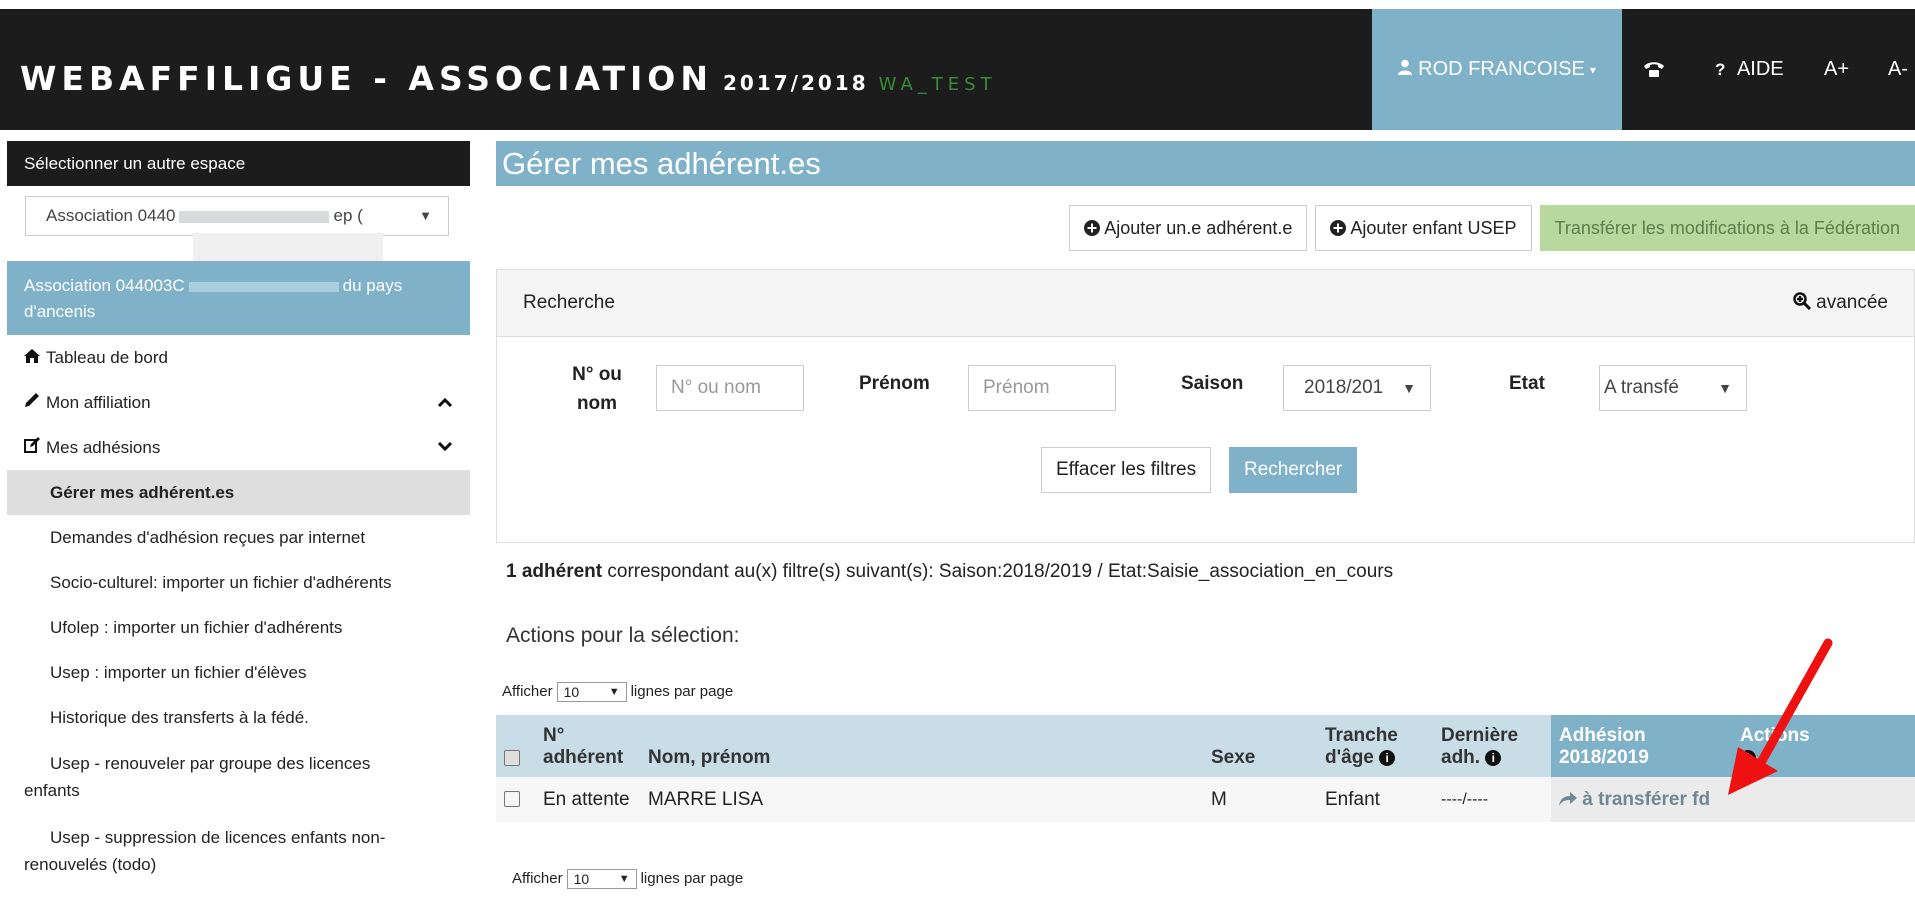 Image resolution: width=1915 pixels, height=900 pixels. Describe the element at coordinates (1492, 799) in the screenshot. I see `row-last-adh: ----/----` at that location.